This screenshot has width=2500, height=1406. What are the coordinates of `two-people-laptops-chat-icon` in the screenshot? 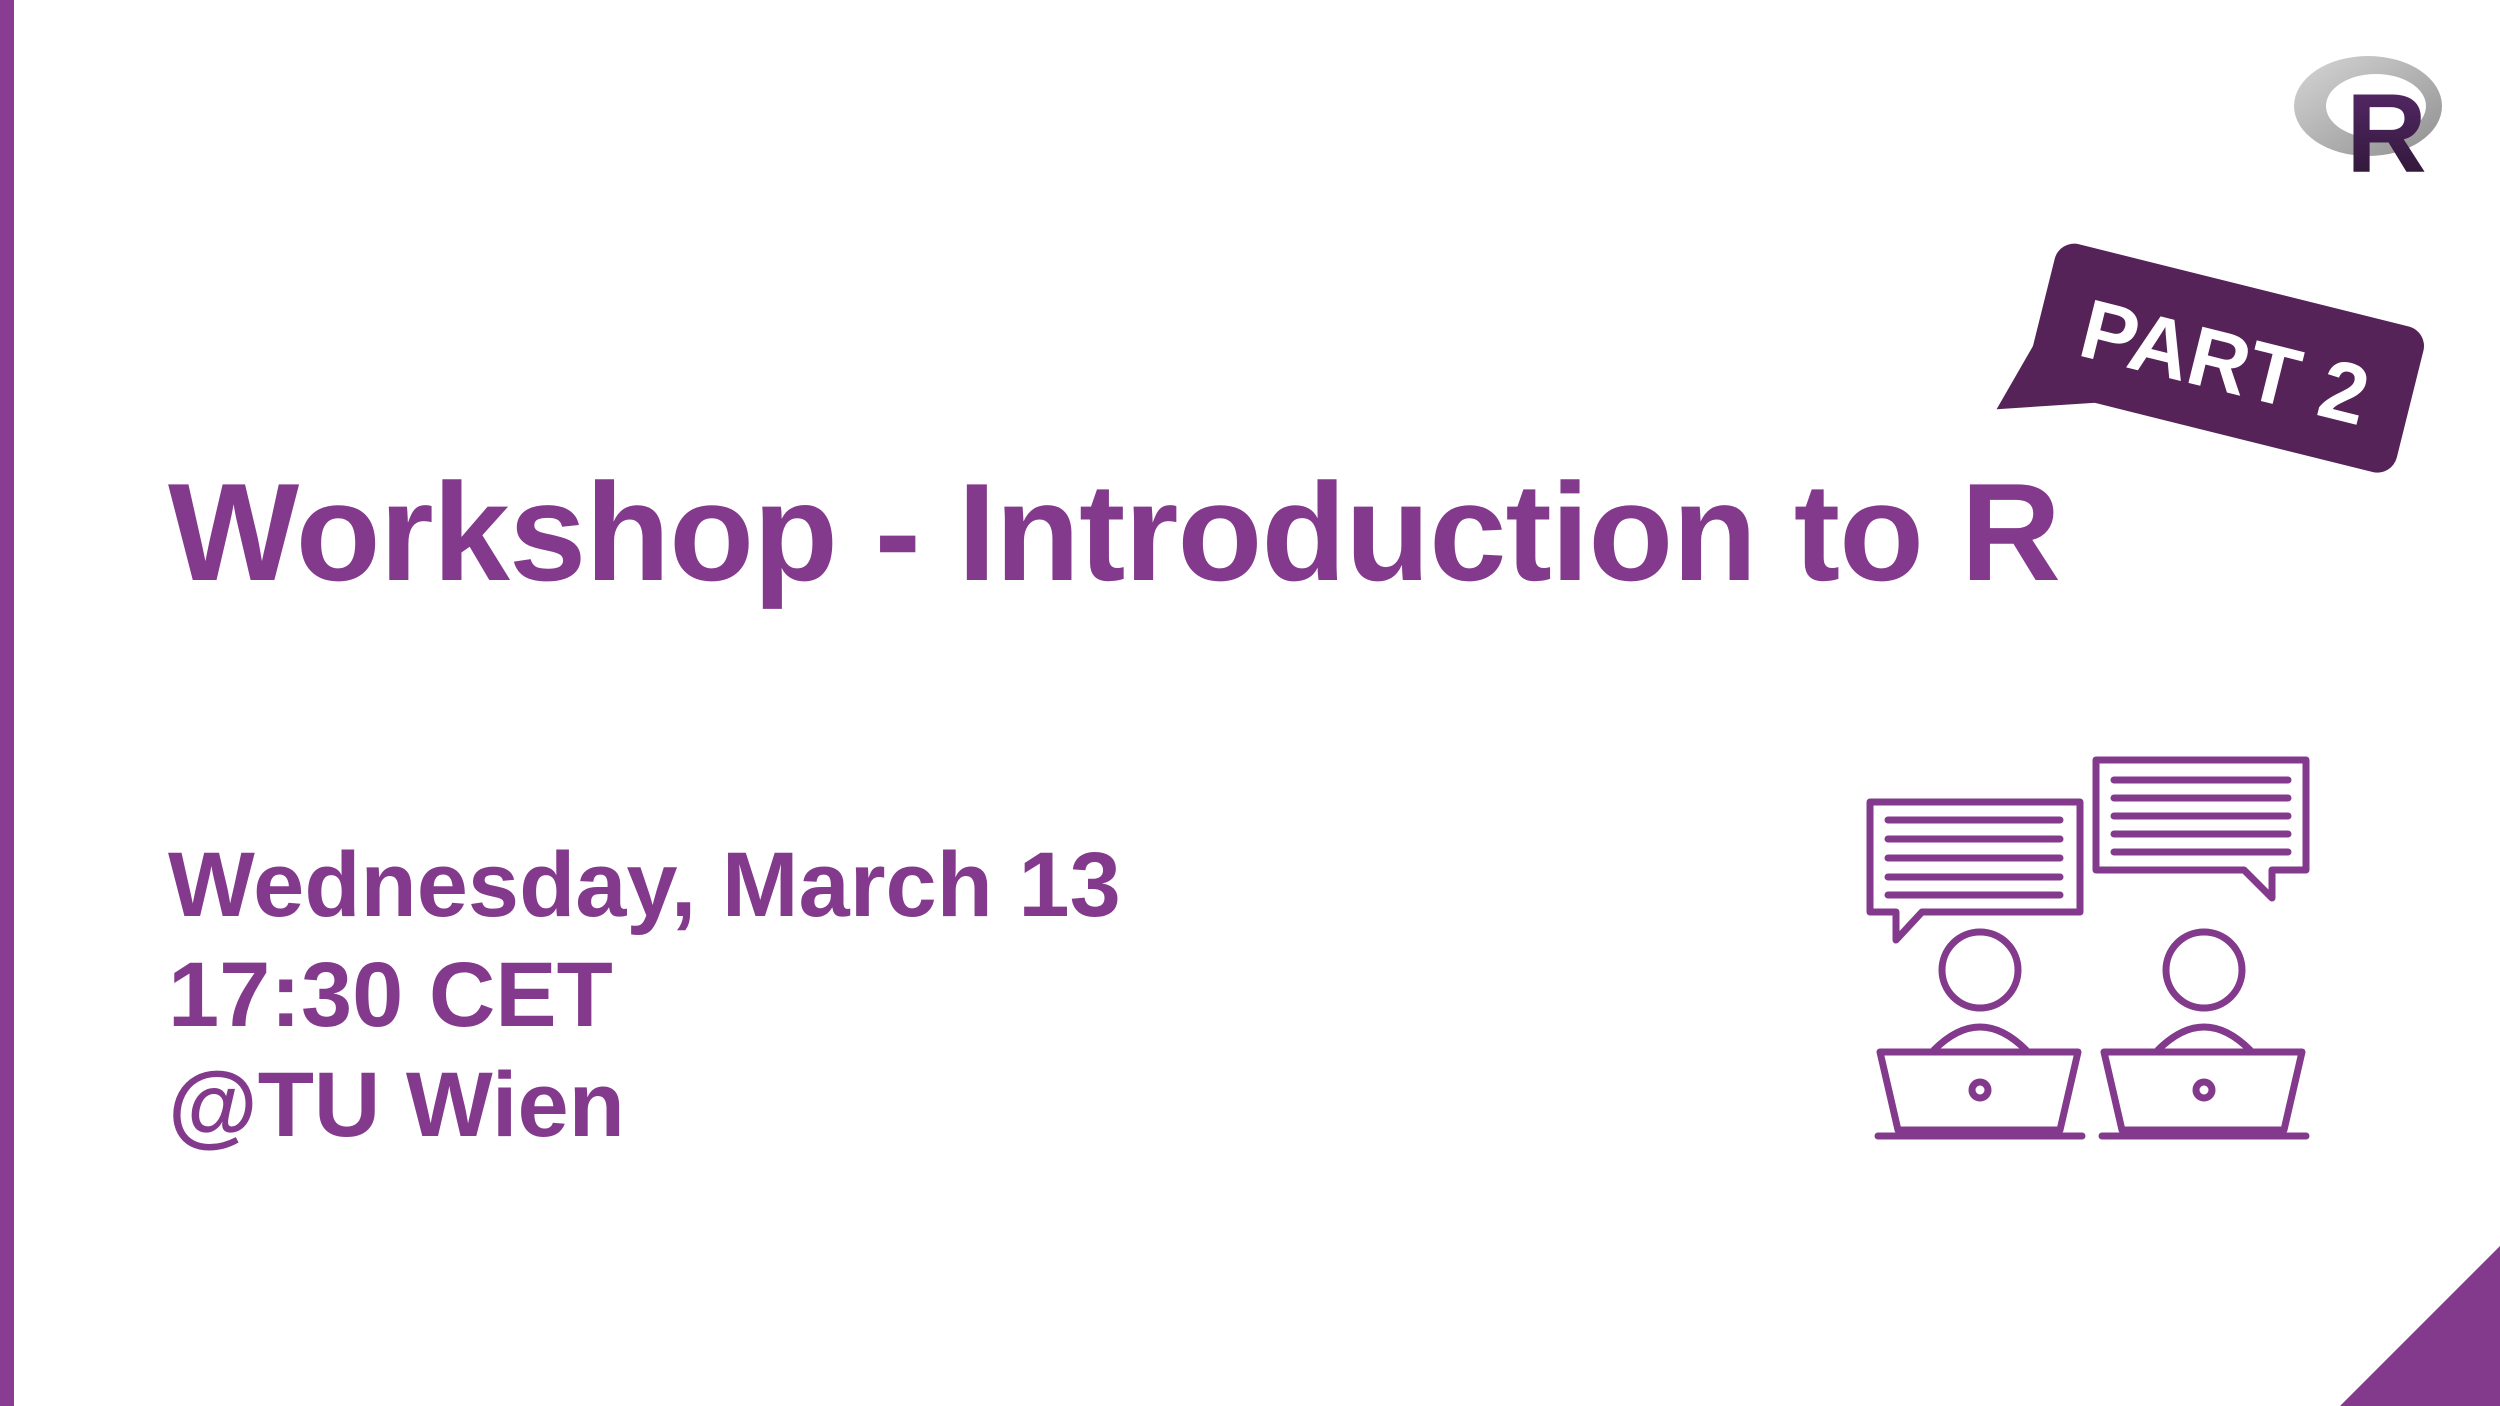 It's located at (2088, 948).